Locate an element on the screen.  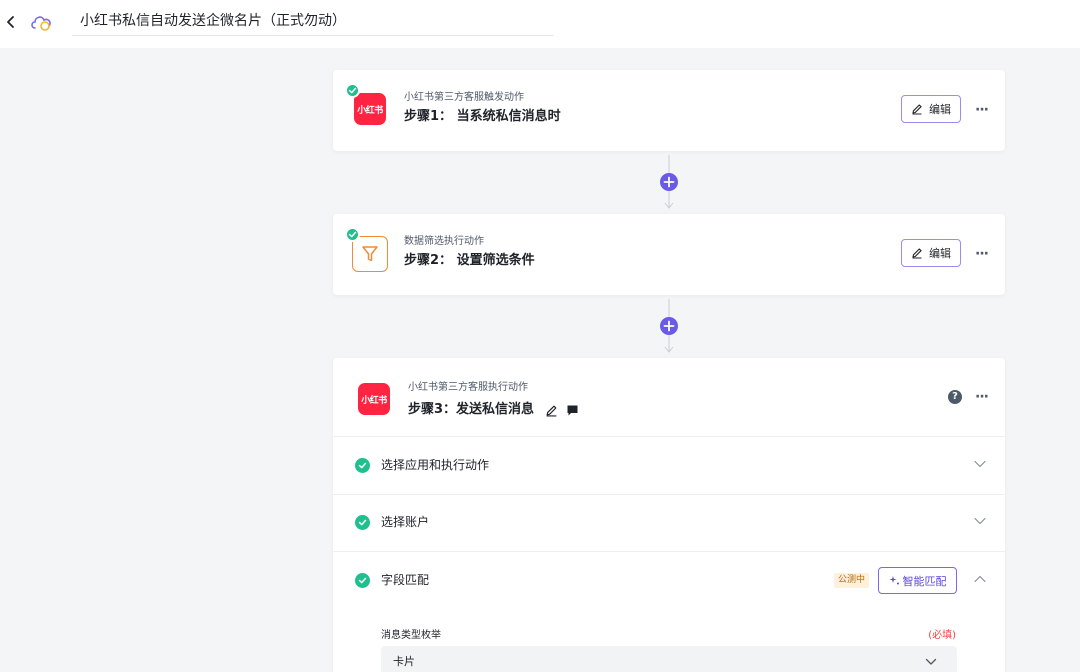
section-label: 字段匹配 is located at coordinates (405, 580).